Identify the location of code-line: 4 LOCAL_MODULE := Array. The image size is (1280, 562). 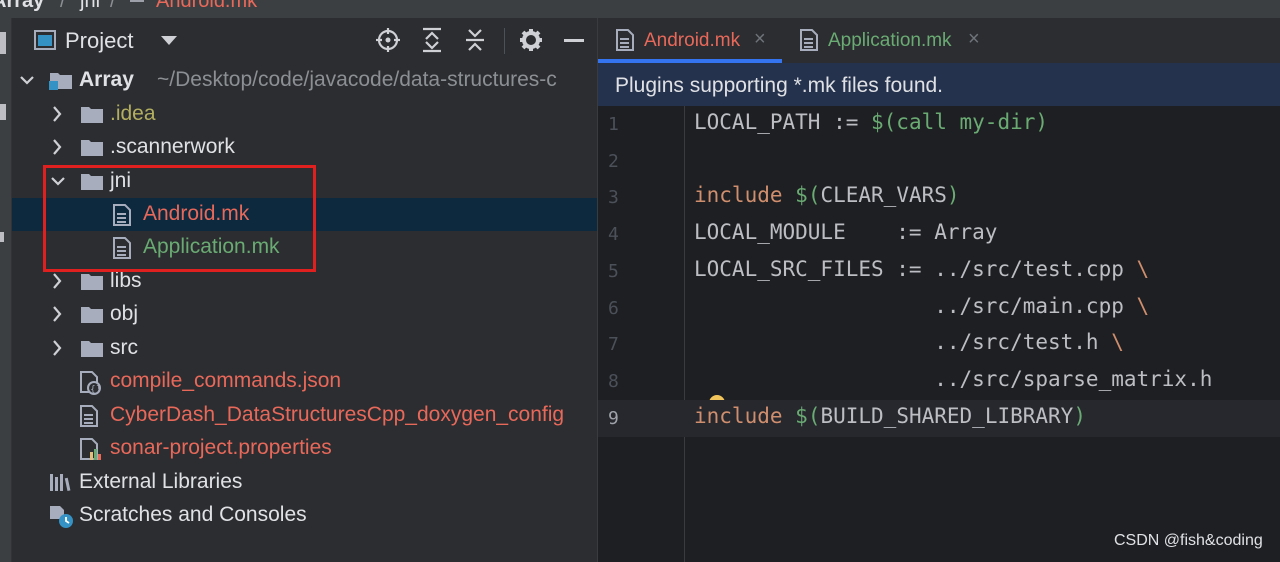
(939, 234).